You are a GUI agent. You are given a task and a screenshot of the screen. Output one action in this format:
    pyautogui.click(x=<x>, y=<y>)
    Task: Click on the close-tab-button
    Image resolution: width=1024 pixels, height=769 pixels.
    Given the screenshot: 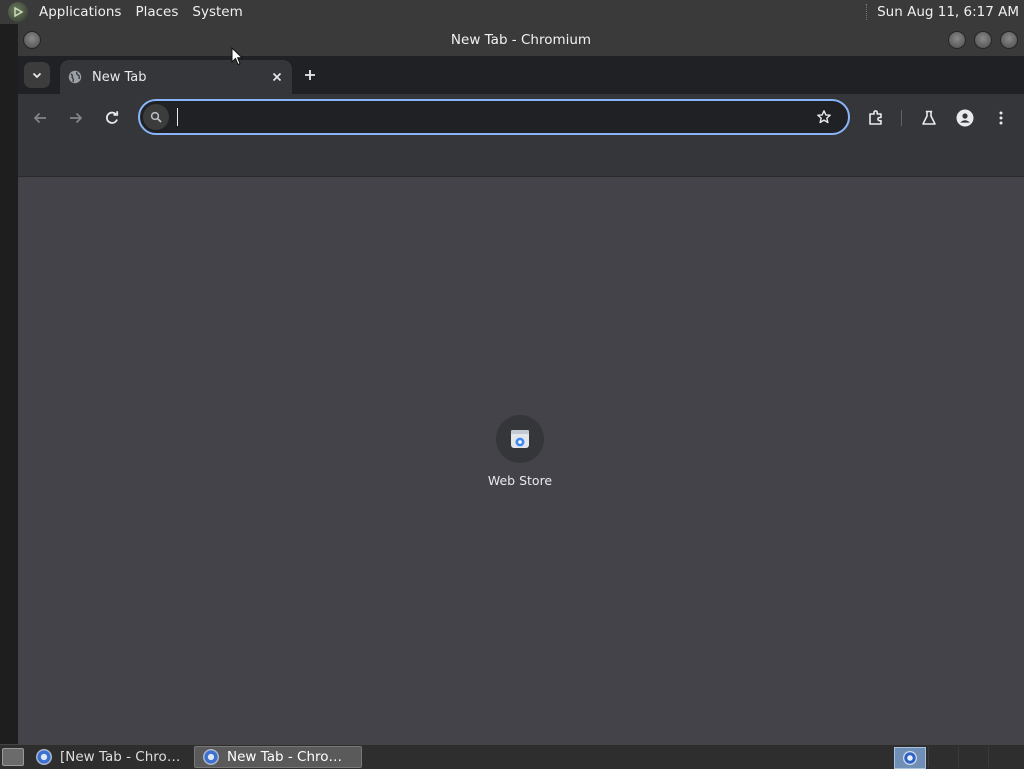 What is the action you would take?
    pyautogui.click(x=277, y=77)
    